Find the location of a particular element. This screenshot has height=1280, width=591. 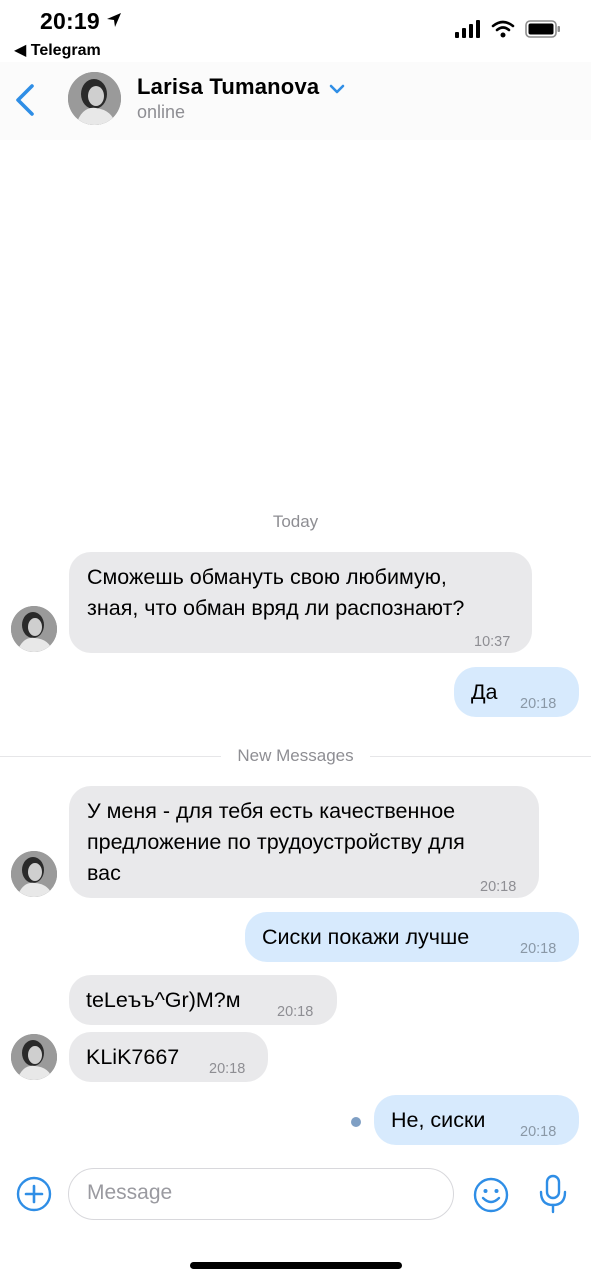

message-bubble-outgoing: Не, сиски 20:18 is located at coordinates (476, 1120).